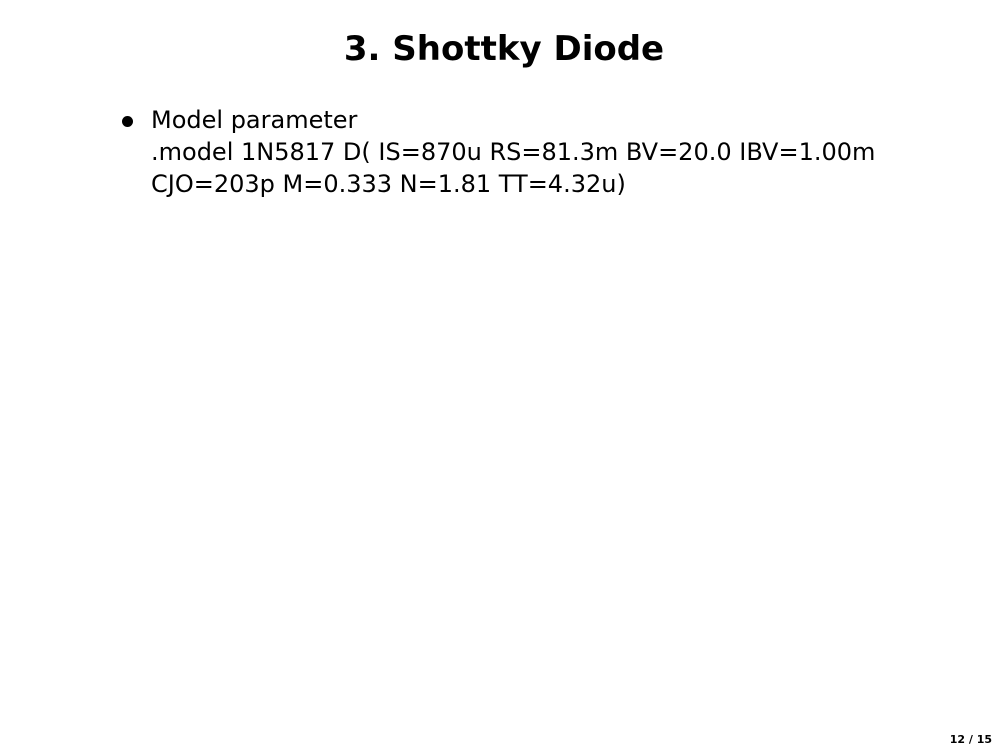 This screenshot has width=1008, height=756. I want to click on slide-title: 3. Shottky Diode, so click(504, 49).